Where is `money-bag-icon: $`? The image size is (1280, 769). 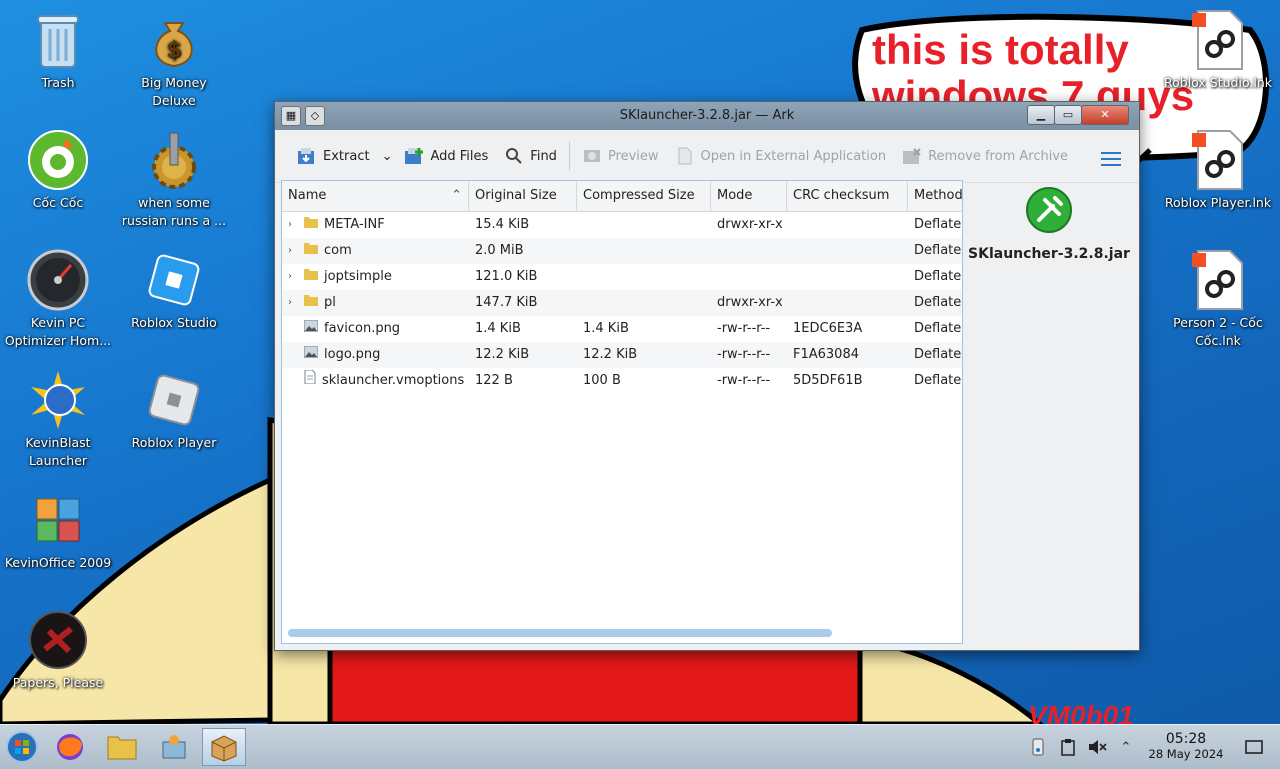
money-bag-icon: $ is located at coordinates (174, 45).